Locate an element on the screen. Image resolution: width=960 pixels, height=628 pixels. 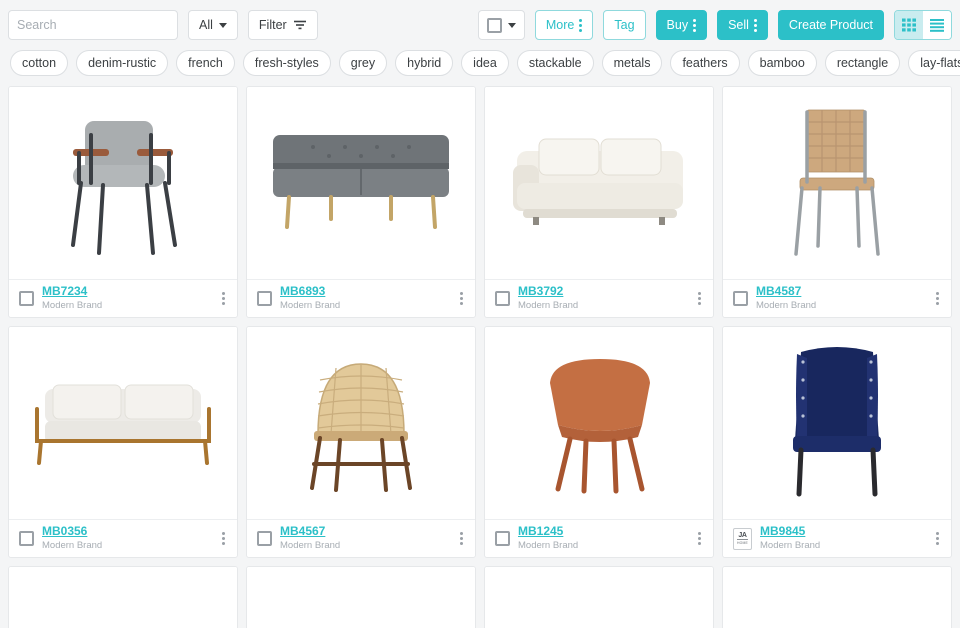
filter-button: Filter is located at coordinates (282, 25).